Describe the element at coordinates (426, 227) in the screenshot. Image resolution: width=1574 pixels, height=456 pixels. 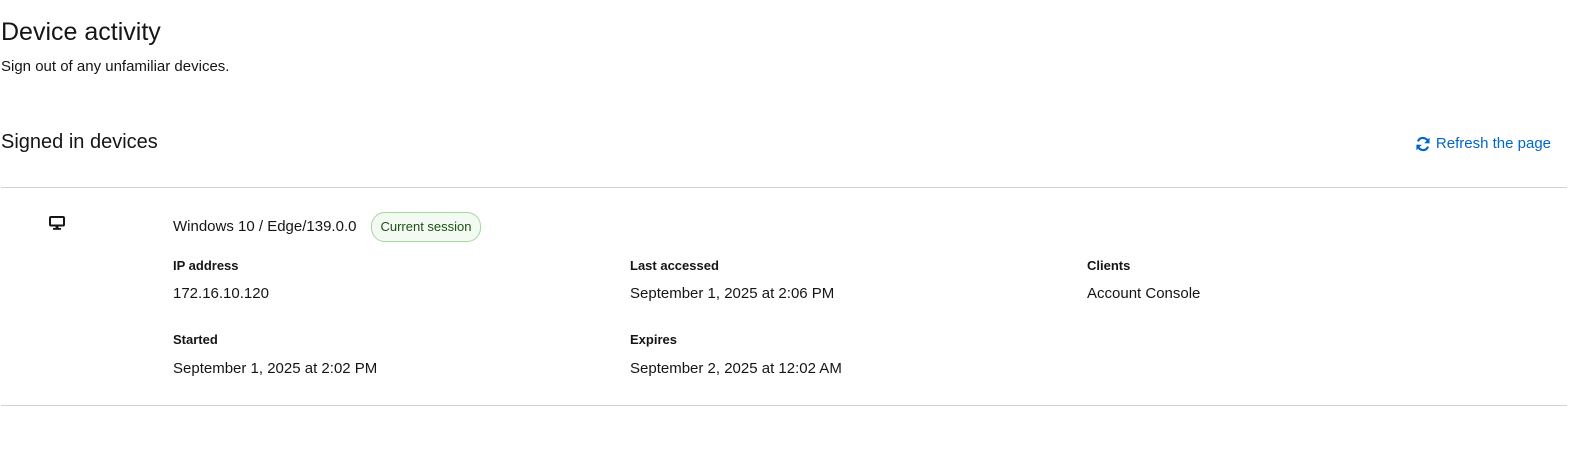
I see `current-session-badge: Current session` at that location.